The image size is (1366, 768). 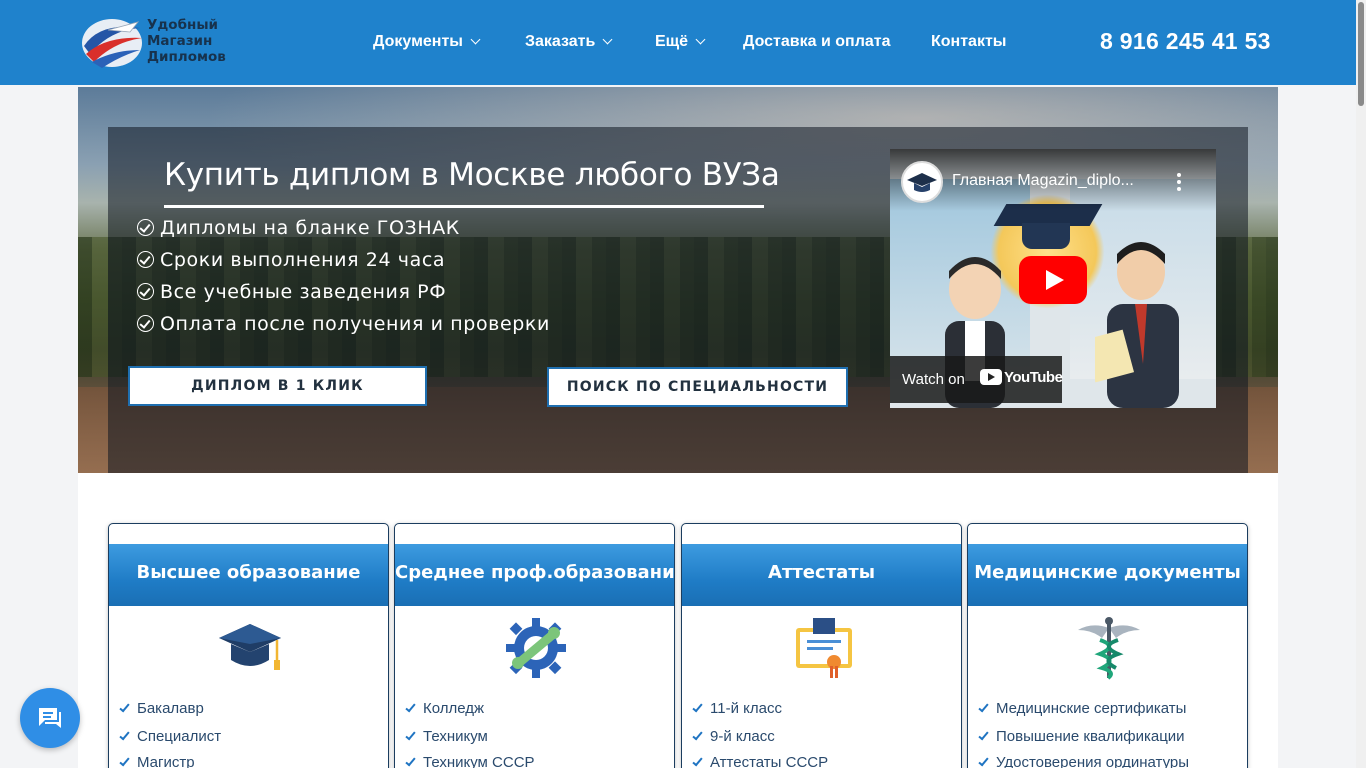 I want to click on logo-line: Дипломов, so click(x=186, y=57).